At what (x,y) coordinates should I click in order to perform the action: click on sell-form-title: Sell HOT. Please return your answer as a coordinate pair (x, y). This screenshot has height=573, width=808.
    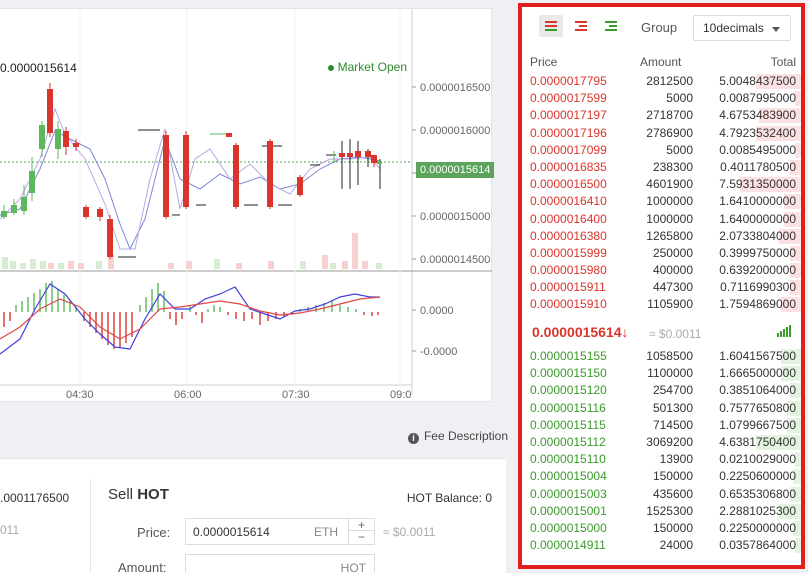
    Looking at the image, I should click on (138, 494).